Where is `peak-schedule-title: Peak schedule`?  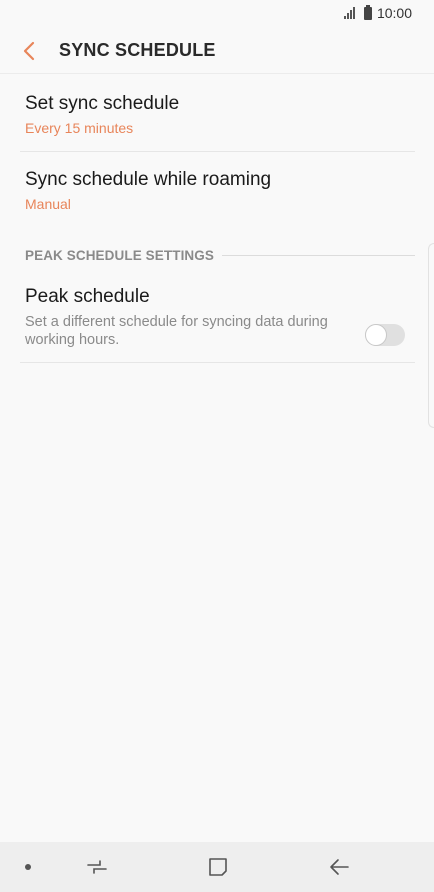
peak-schedule-title: Peak schedule is located at coordinates (87, 296).